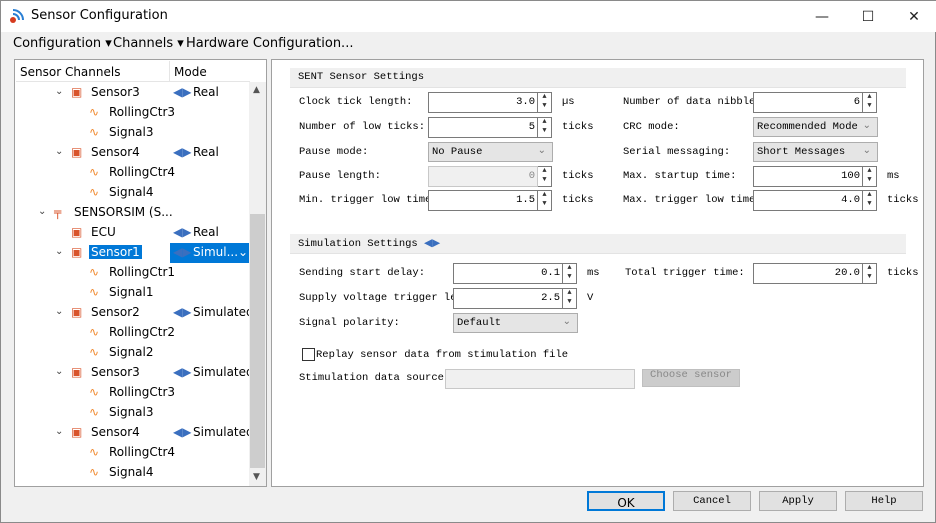  I want to click on total-trigger-time-input: 20.0, so click(808, 273).